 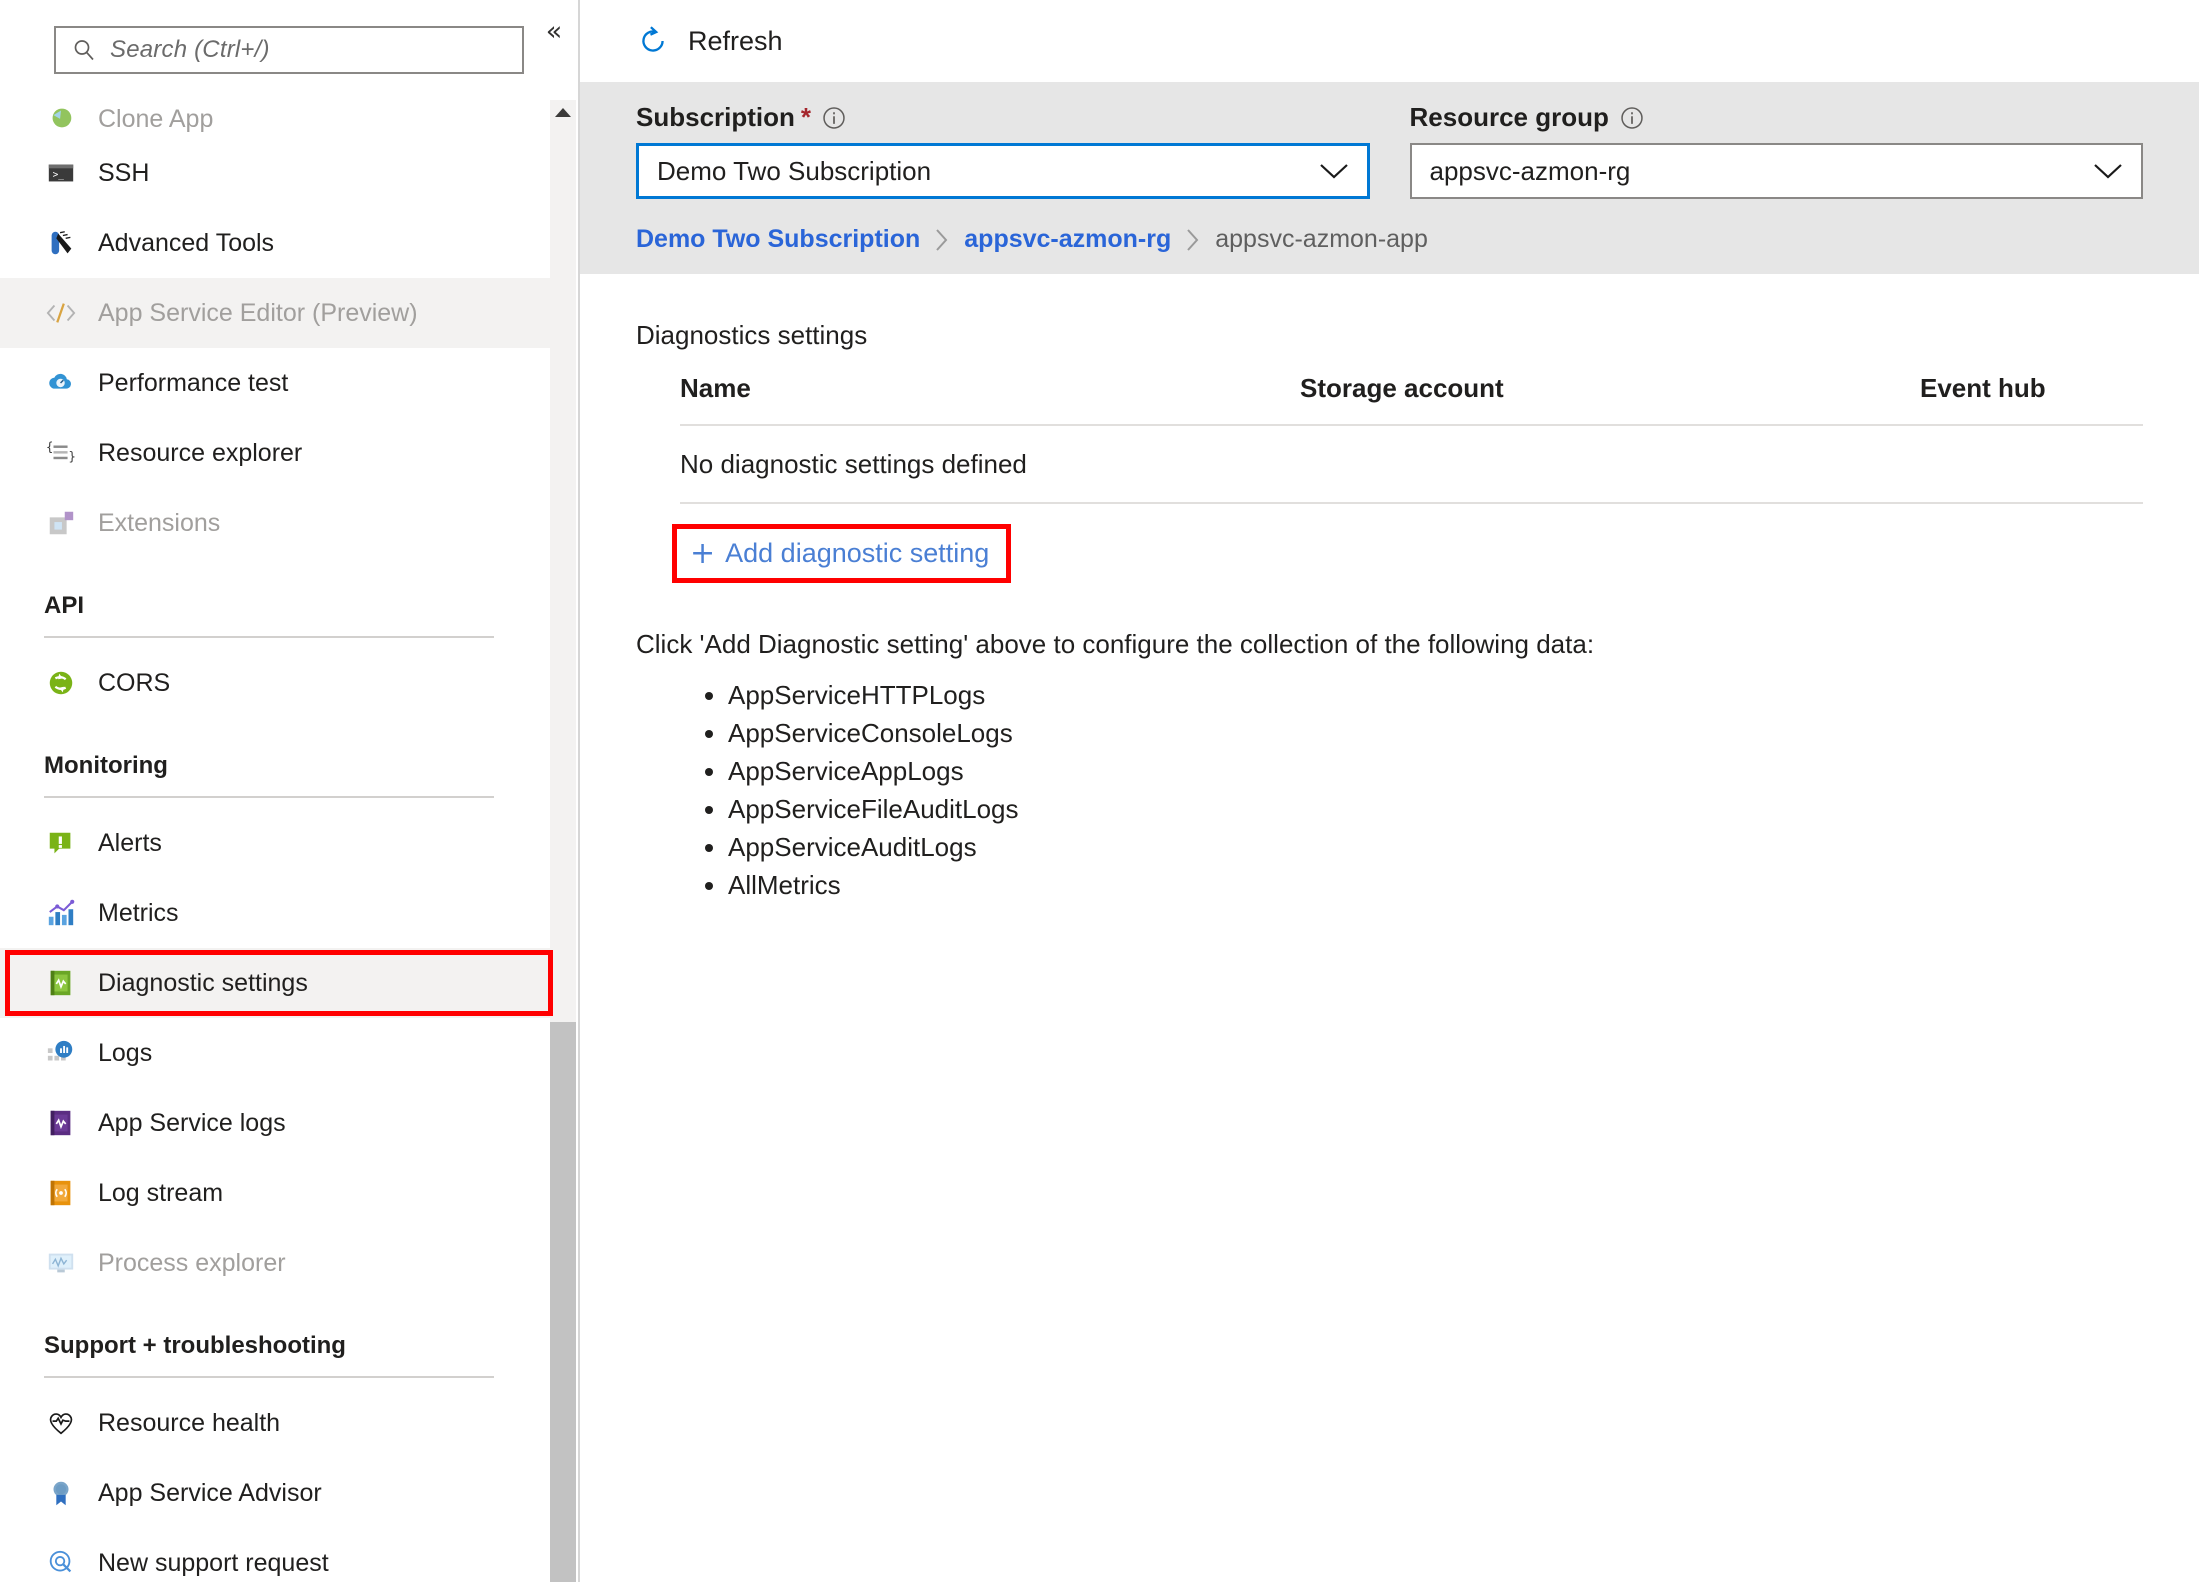 What do you see at coordinates (276, 1493) in the screenshot?
I see `sidebar-item-app-service-advisor: App Service Advisor` at bounding box center [276, 1493].